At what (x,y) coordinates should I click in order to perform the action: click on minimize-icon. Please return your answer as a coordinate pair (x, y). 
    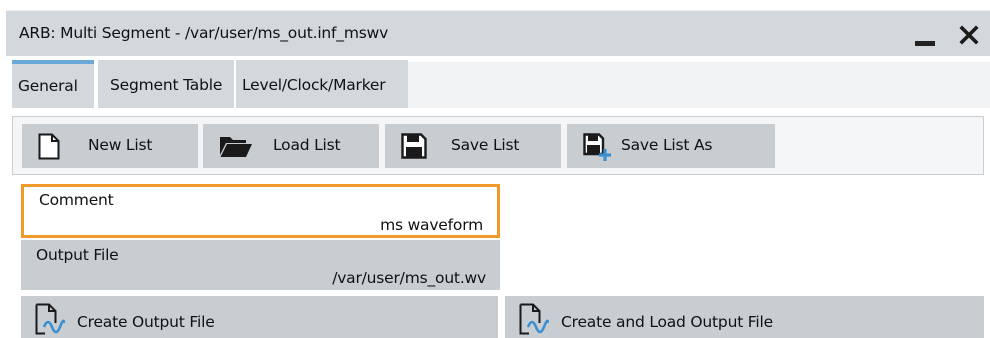
    Looking at the image, I should click on (925, 43).